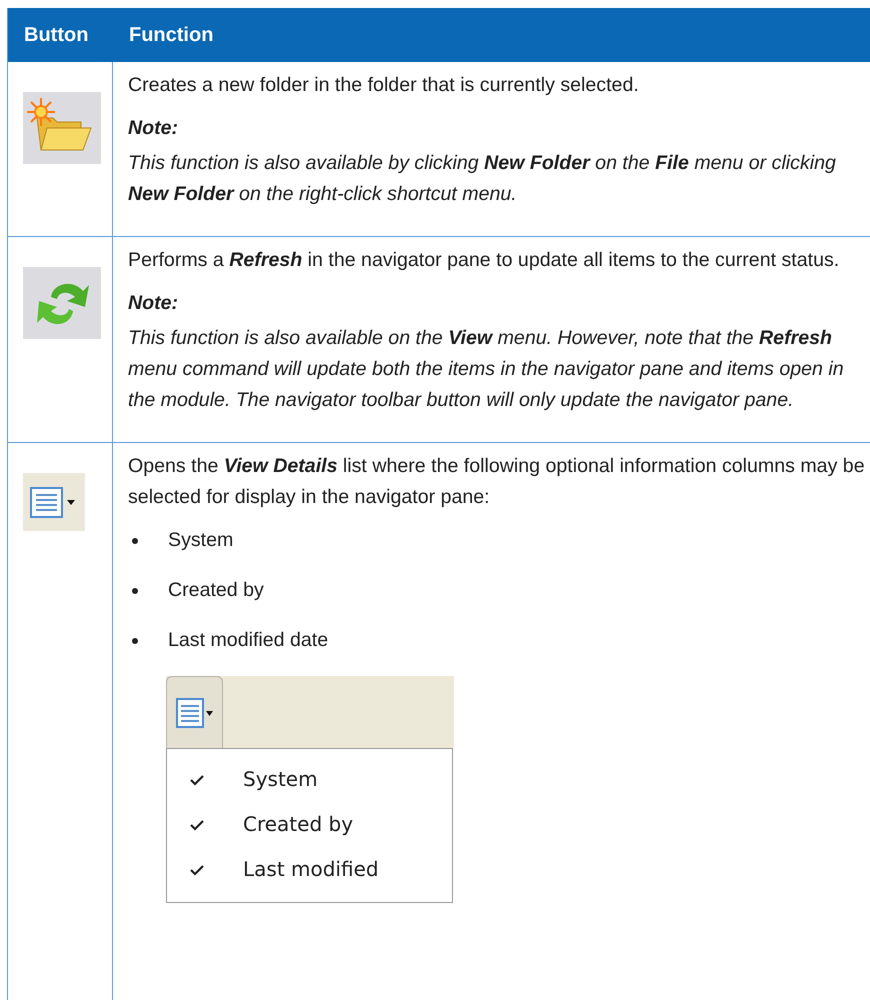 The width and height of the screenshot is (870, 1000). I want to click on bullet-text: System, so click(201, 540).